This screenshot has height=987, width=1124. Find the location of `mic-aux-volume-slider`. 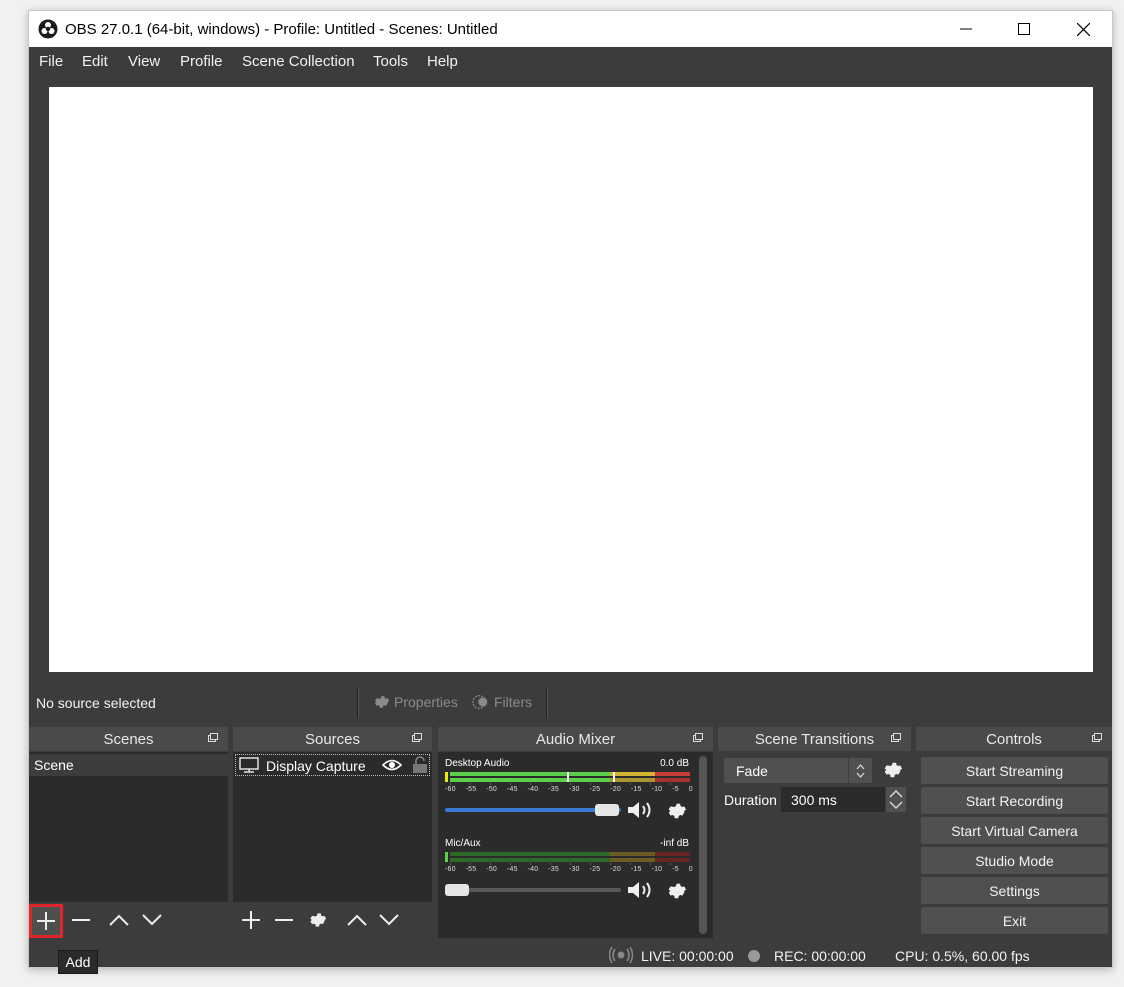

mic-aux-volume-slider is located at coordinates (534, 890).